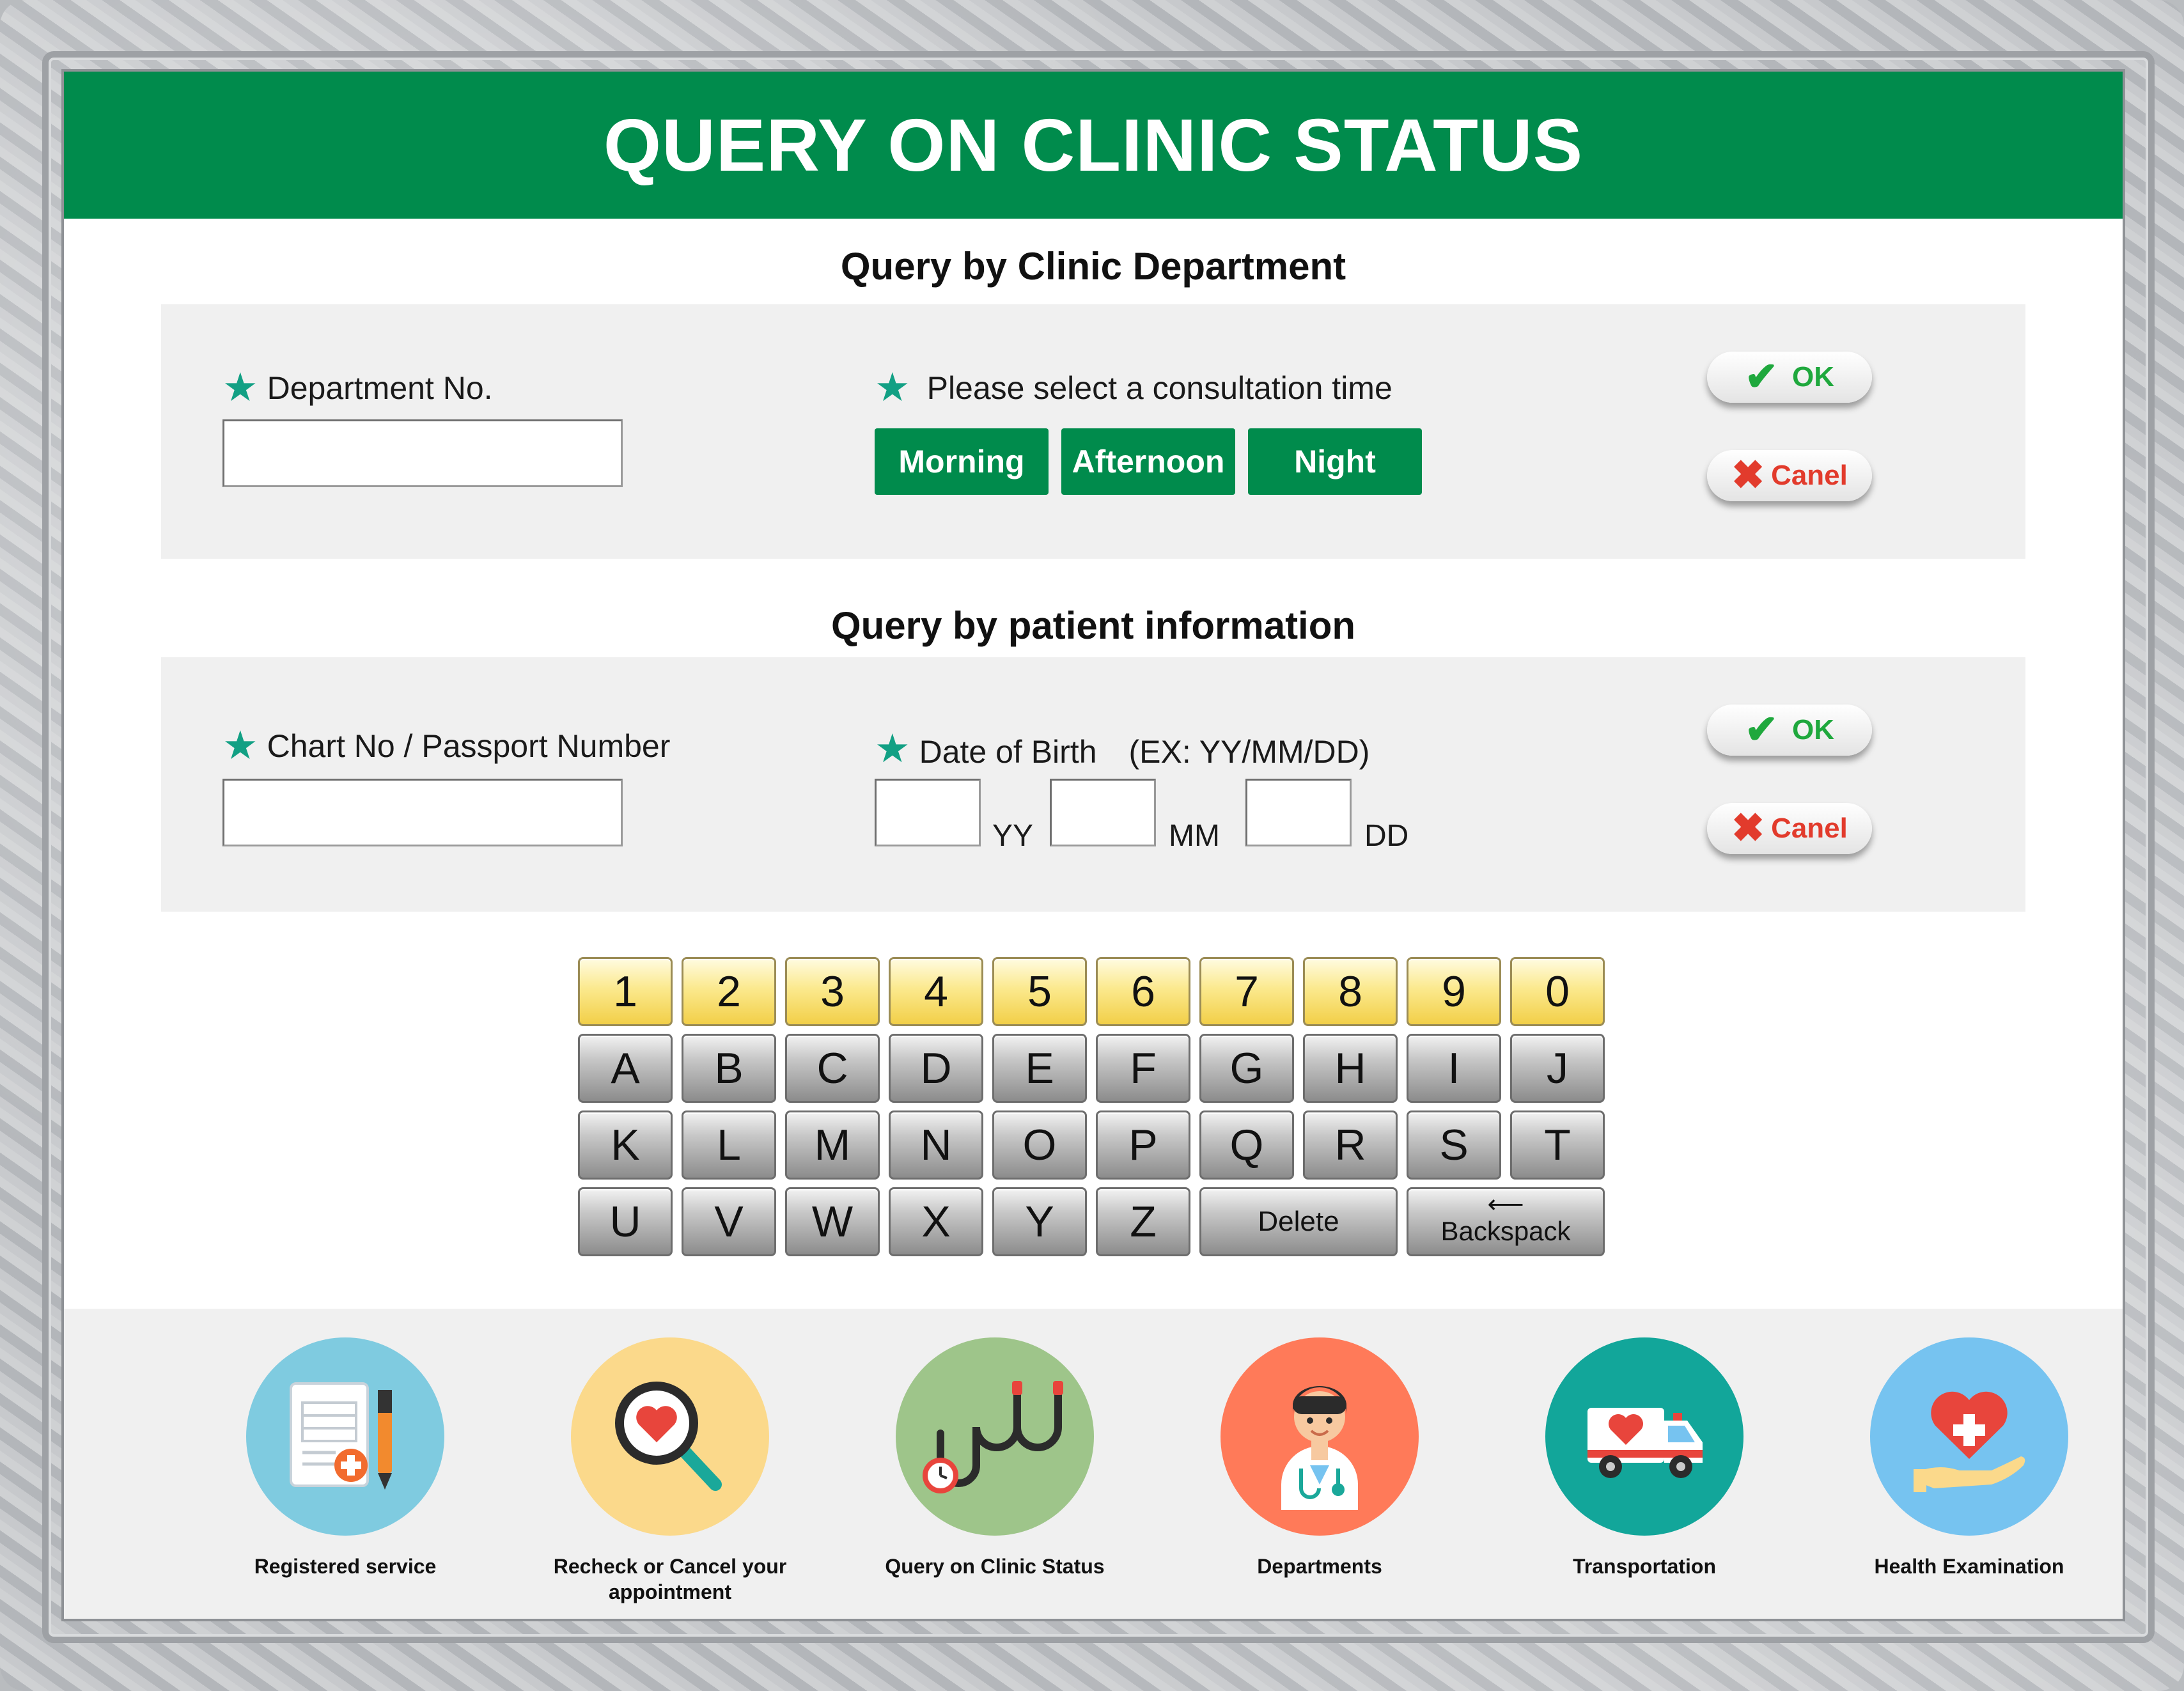 The image size is (2184, 1691). Describe the element at coordinates (625, 1068) in the screenshot. I see `key-a: A` at that location.